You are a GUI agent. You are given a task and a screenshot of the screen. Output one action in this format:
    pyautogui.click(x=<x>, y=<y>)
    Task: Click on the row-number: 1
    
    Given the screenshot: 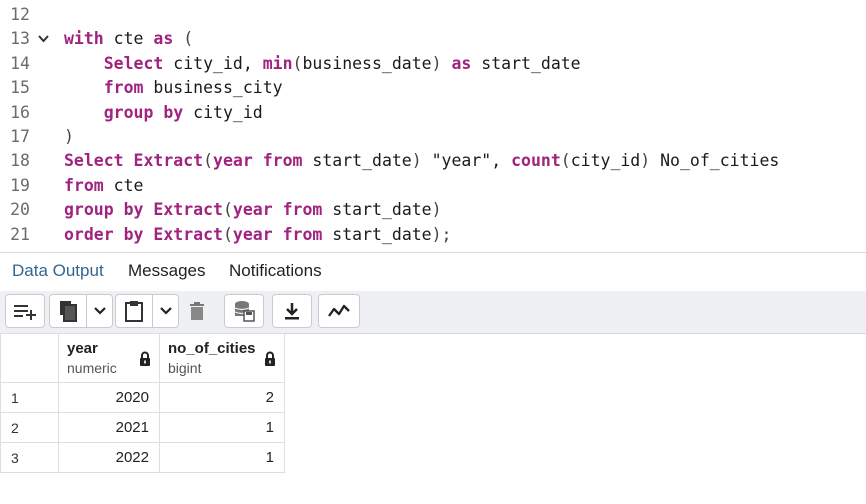 What is the action you would take?
    pyautogui.click(x=29, y=397)
    